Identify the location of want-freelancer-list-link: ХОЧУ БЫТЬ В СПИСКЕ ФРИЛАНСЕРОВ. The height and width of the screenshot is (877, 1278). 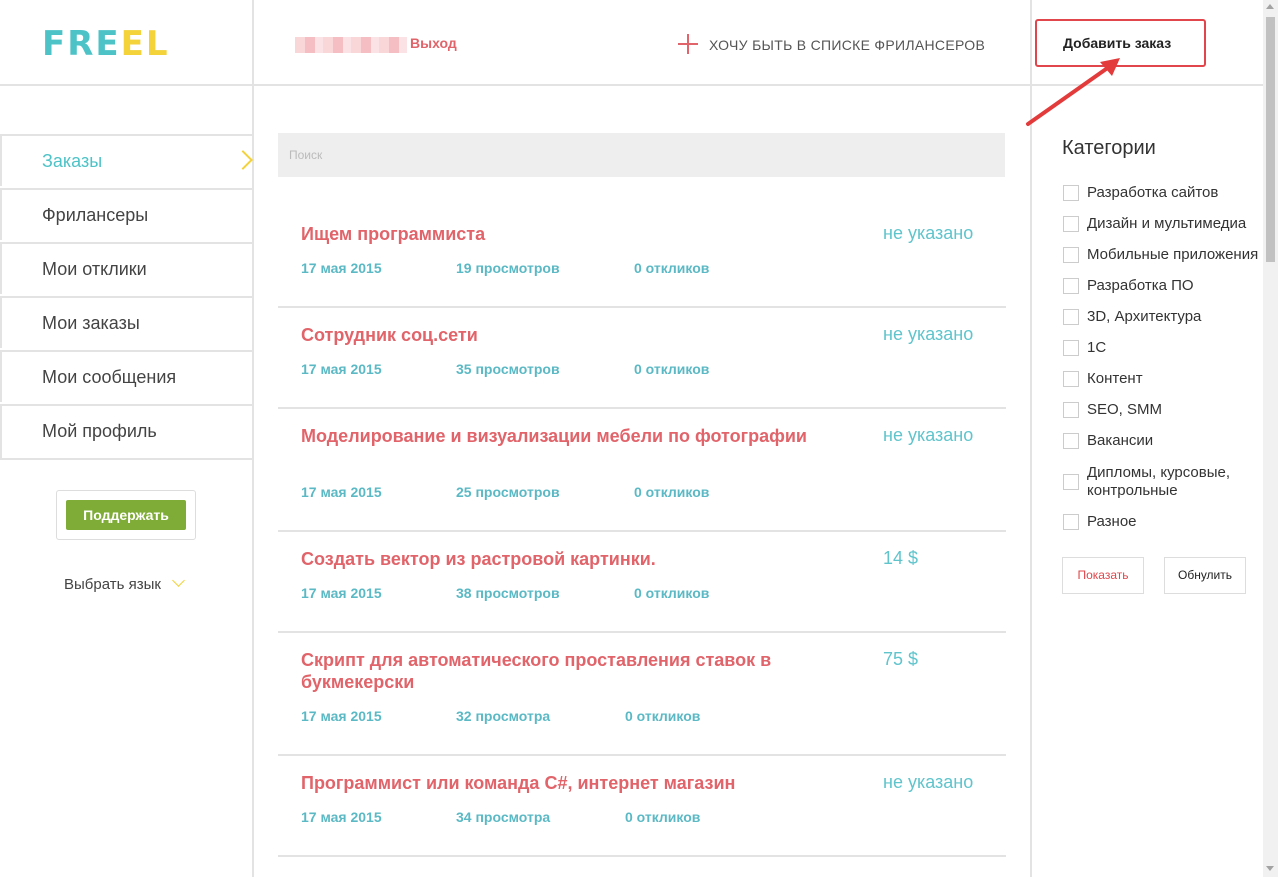
(847, 45).